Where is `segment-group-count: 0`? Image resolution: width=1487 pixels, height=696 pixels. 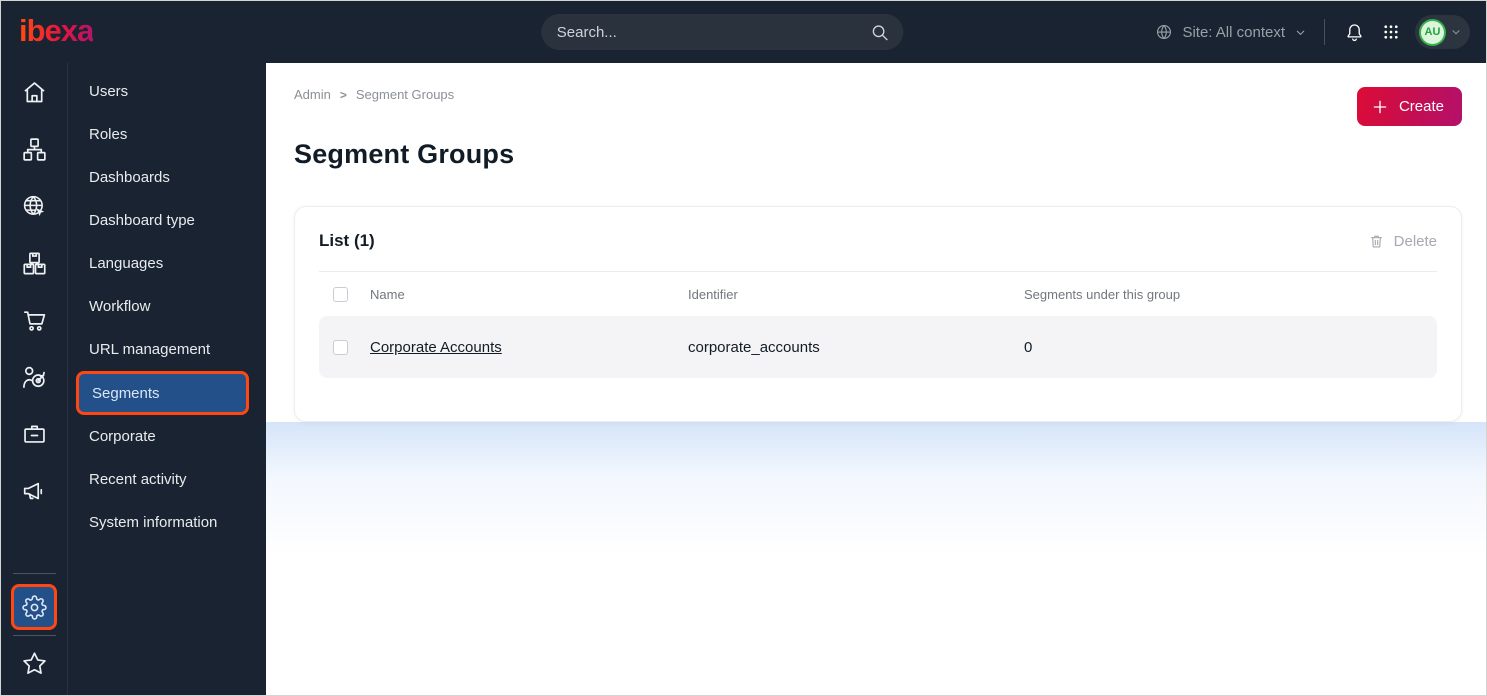 segment-group-count: 0 is located at coordinates (1028, 347).